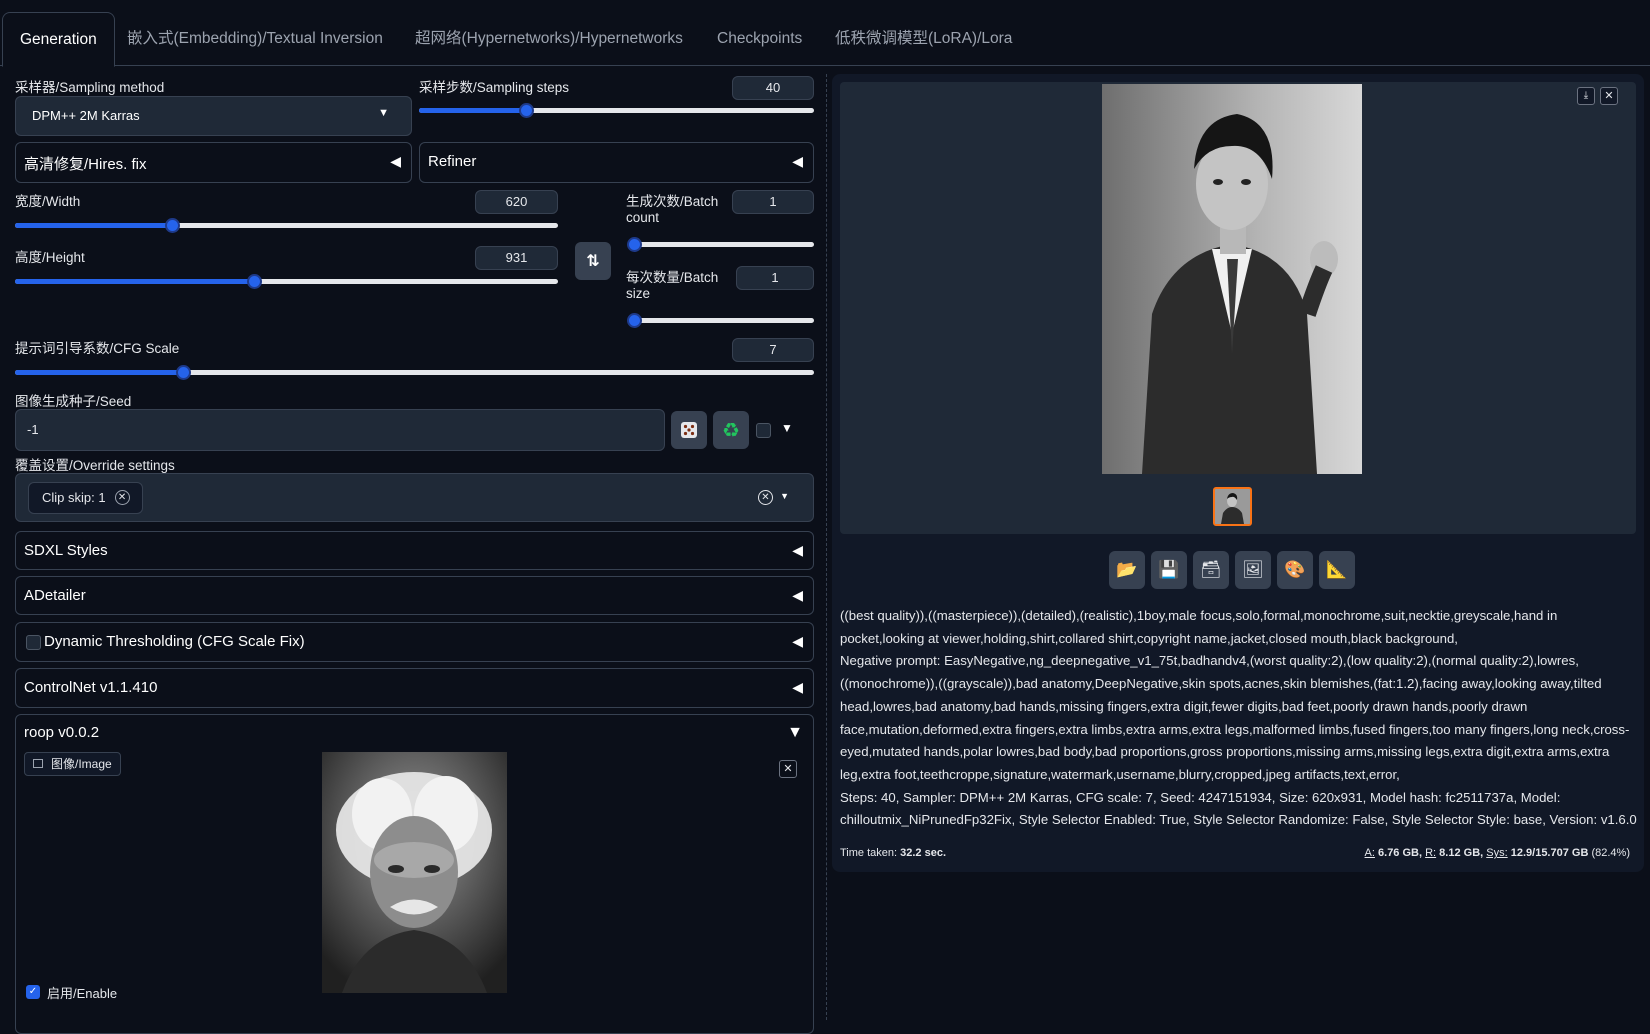 This screenshot has height=1034, width=1650. What do you see at coordinates (526, 110) in the screenshot?
I see `steps-slider-thumb` at bounding box center [526, 110].